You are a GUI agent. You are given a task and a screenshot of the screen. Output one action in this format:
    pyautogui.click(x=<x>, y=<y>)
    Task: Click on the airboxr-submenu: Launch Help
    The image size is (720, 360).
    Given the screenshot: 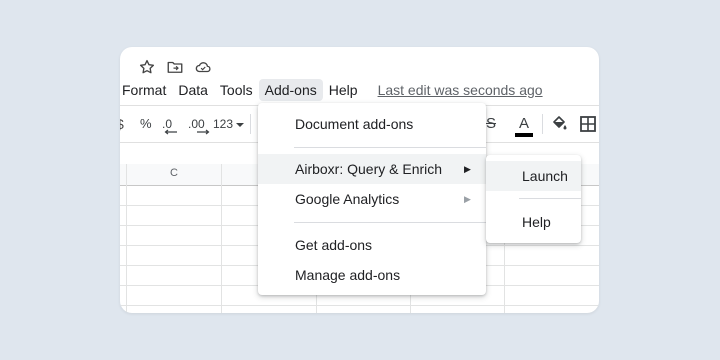 What is the action you would take?
    pyautogui.click(x=533, y=199)
    